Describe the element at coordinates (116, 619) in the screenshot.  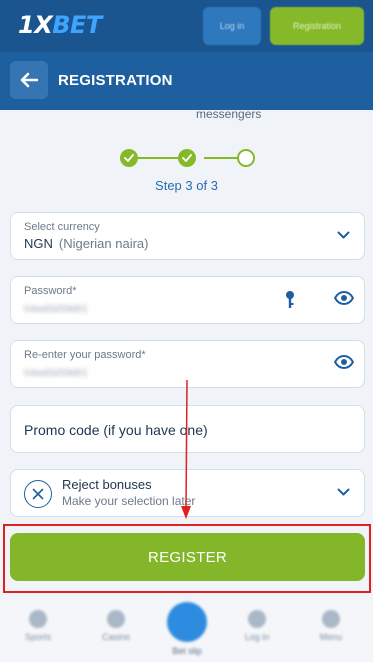
I see `casino-icon` at that location.